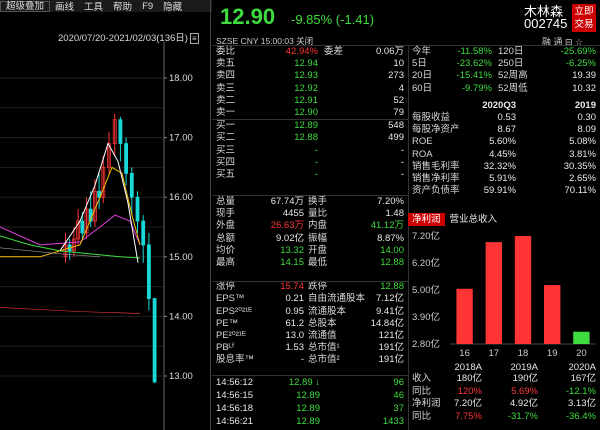 The width and height of the screenshot is (600, 430). What do you see at coordinates (469, 391) in the screenshot?
I see `annual-value: 120%` at bounding box center [469, 391].